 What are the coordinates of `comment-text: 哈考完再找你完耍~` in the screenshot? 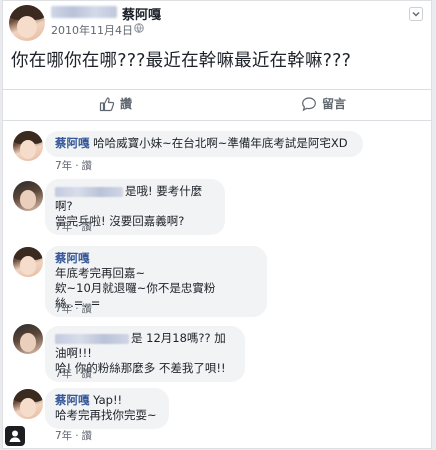 It's located at (106, 415).